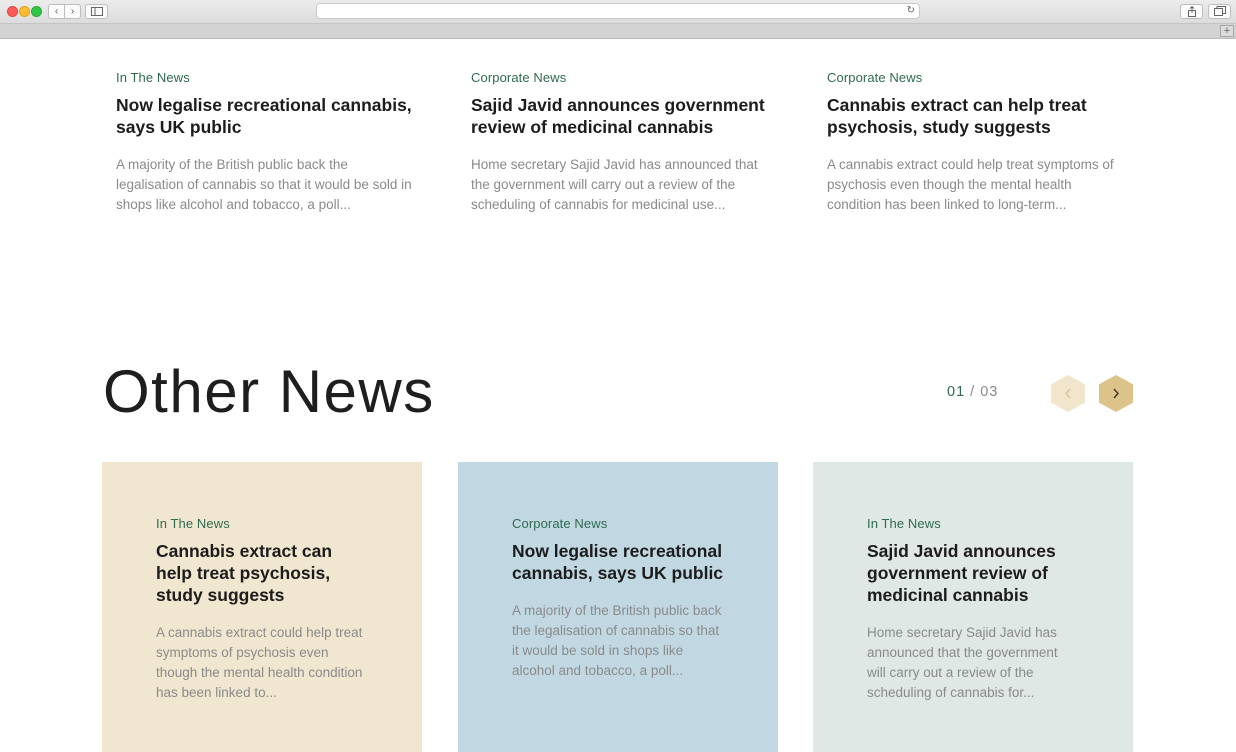 The height and width of the screenshot is (752, 1236). Describe the element at coordinates (36, 11) in the screenshot. I see `zoom-window-button` at that location.